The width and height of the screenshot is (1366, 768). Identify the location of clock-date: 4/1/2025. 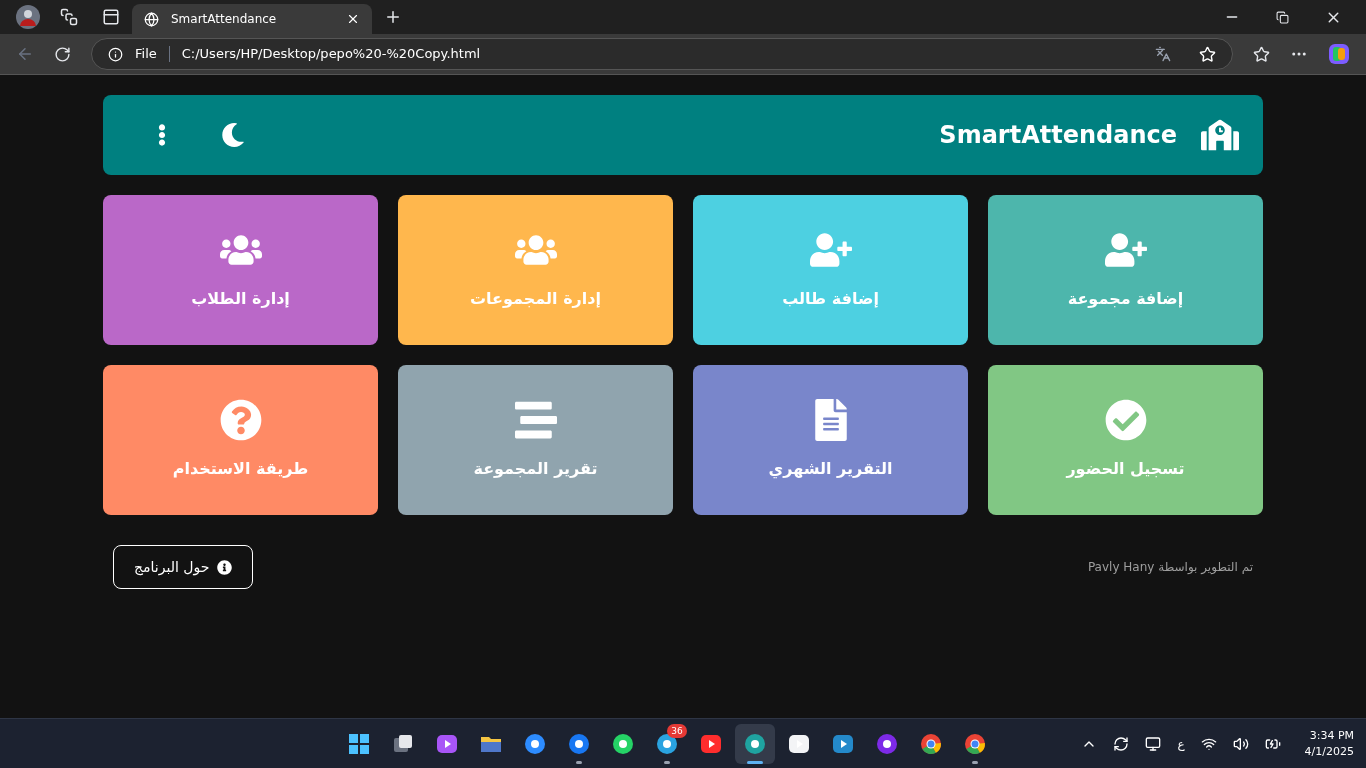
(1329, 751).